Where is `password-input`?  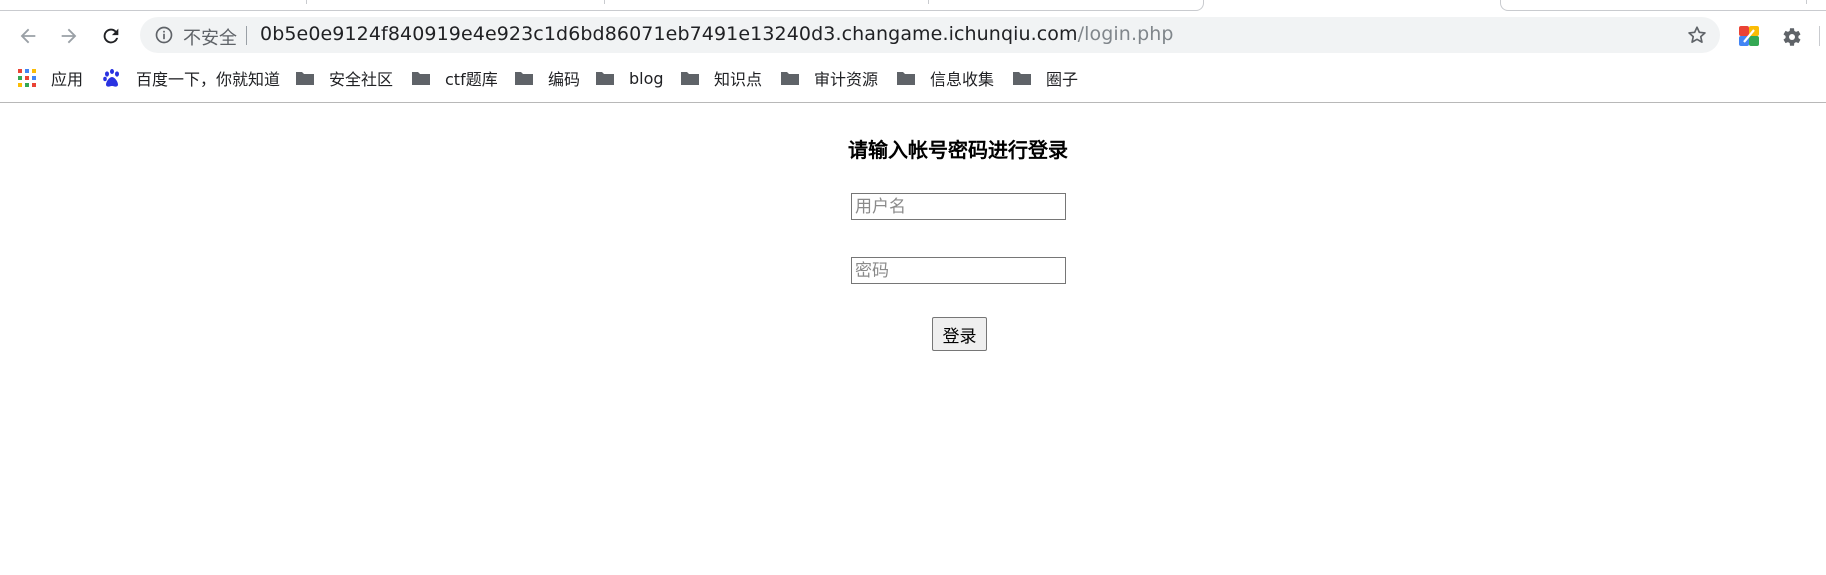
password-input is located at coordinates (958, 270).